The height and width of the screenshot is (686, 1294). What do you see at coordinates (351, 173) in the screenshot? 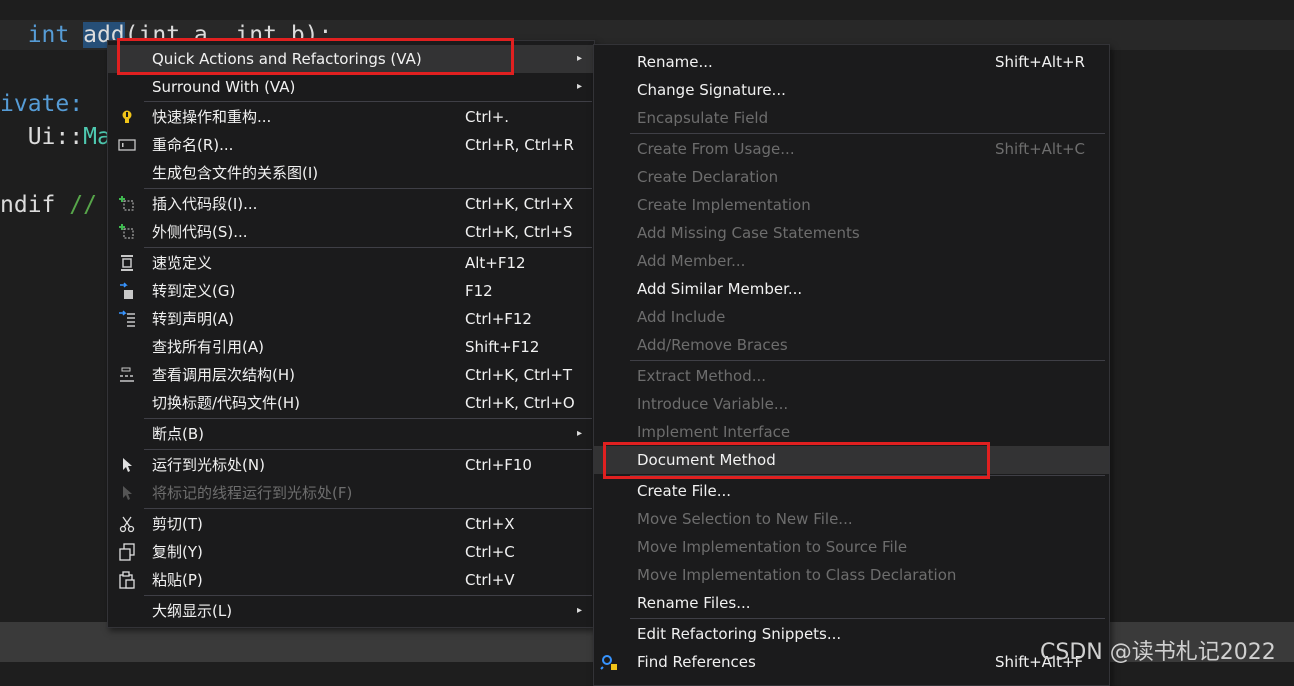
I see `menu-item-include-graph: 生成包含文件的关系图(I)` at bounding box center [351, 173].